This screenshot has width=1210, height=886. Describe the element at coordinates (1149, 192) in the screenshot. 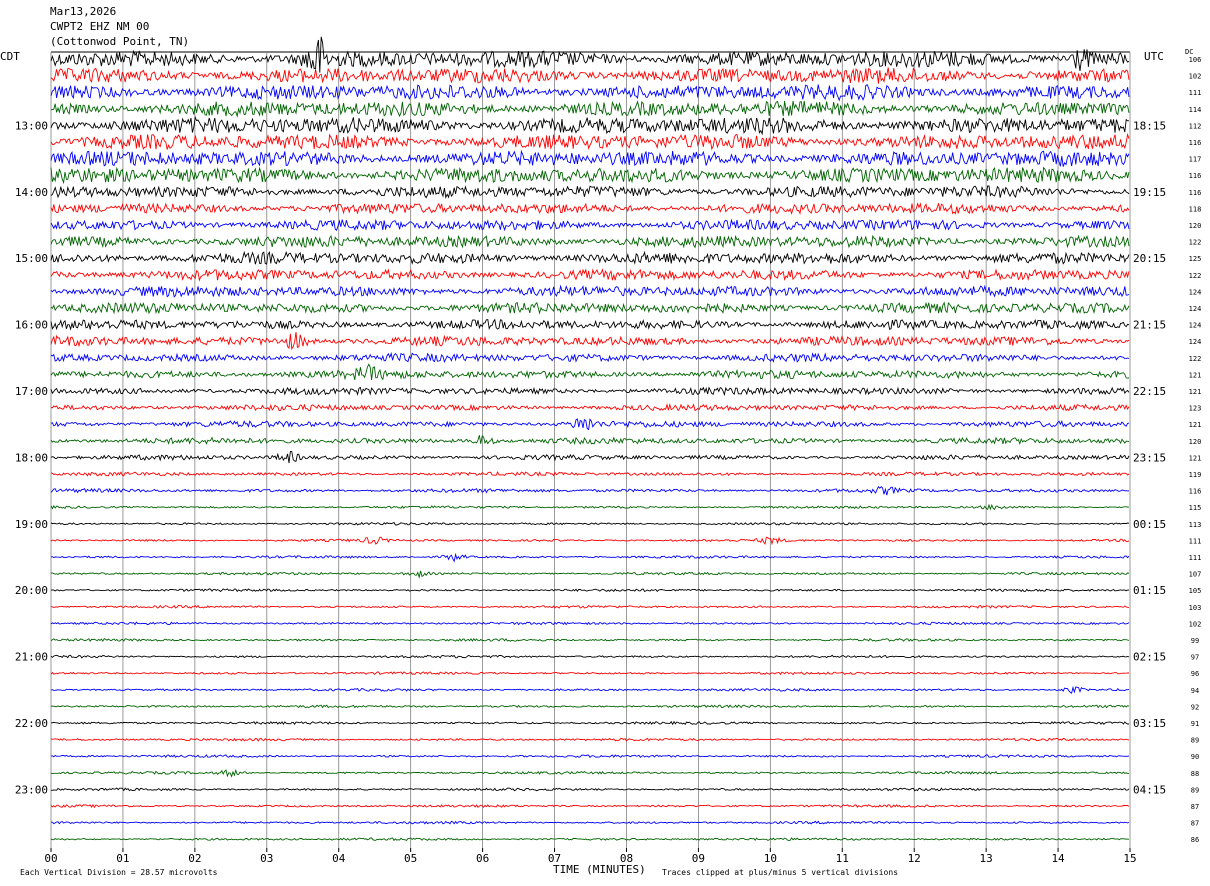

I see `right-hour-label: 19:15` at that location.